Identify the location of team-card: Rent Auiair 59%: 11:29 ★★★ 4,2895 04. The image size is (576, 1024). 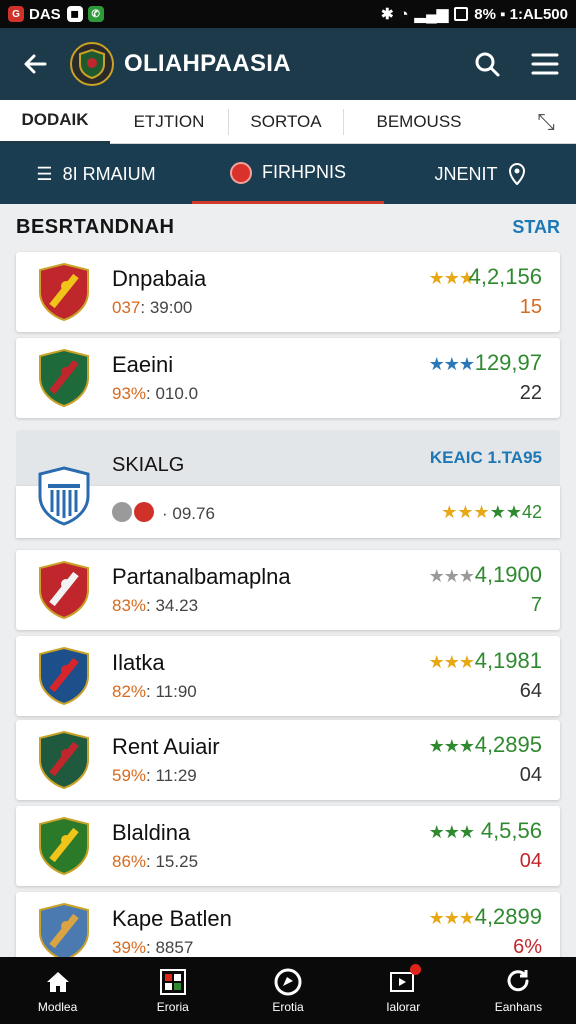
(288, 760).